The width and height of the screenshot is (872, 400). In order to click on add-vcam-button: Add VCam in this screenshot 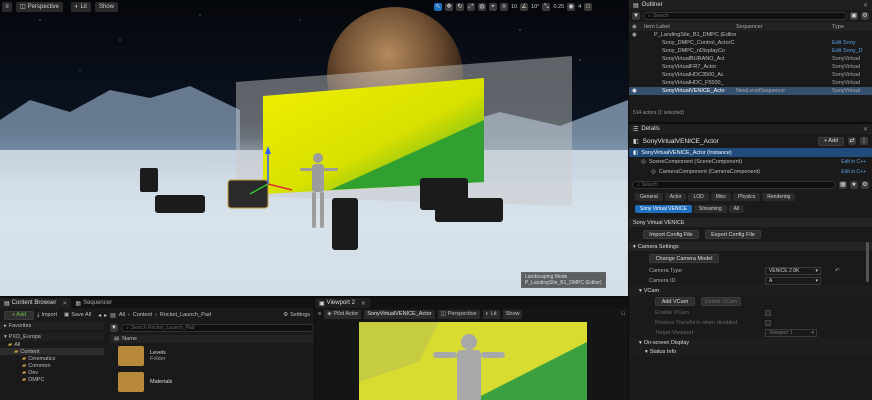, I will do `click(675, 301)`.